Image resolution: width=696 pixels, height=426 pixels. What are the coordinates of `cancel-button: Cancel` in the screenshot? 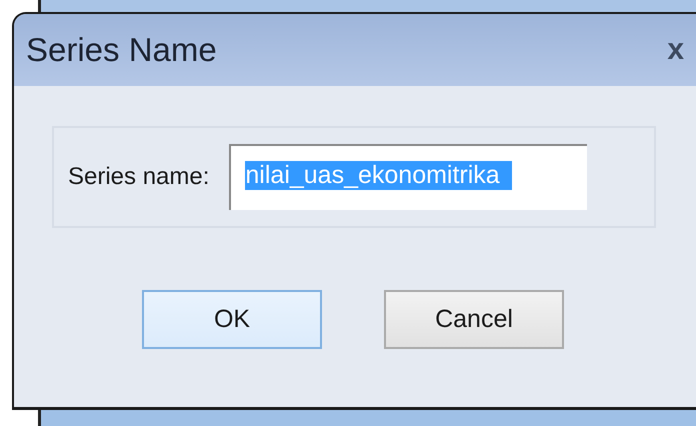 It's located at (474, 319).